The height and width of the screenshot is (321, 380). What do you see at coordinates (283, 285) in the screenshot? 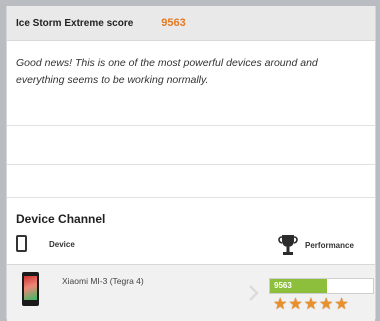
I see `performance-bar-label: 9563` at bounding box center [283, 285].